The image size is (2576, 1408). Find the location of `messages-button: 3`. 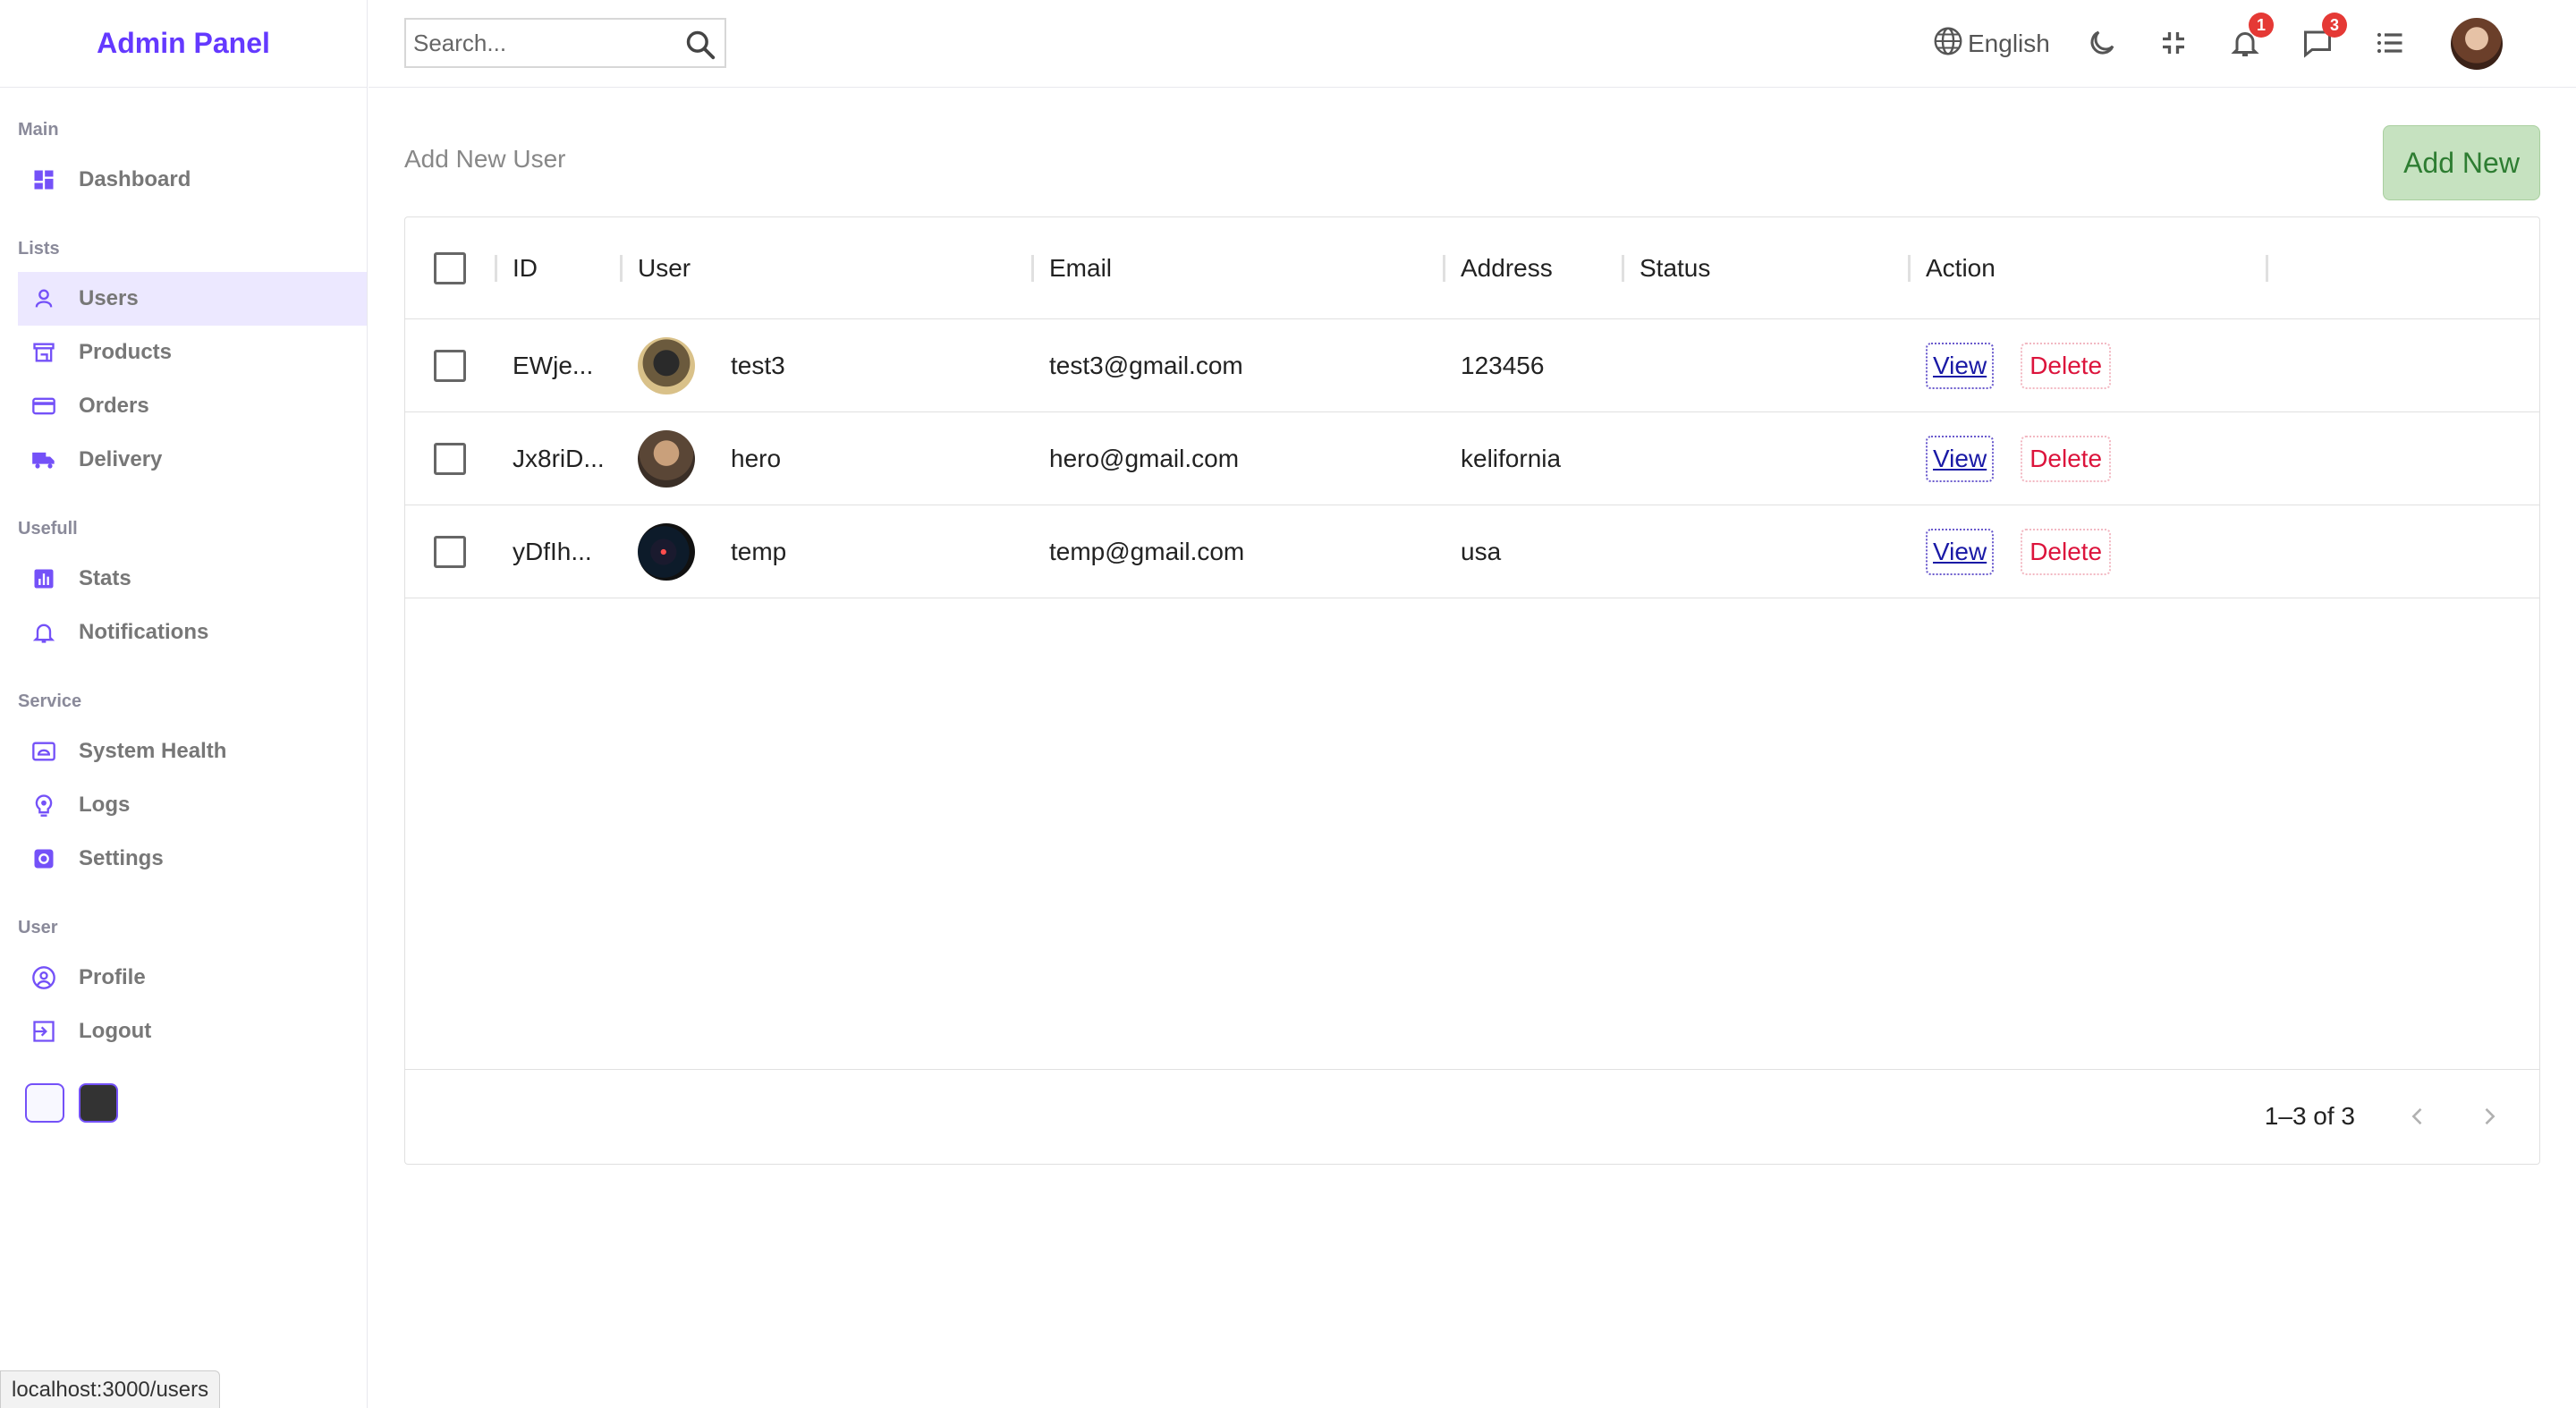

messages-button: 3 is located at coordinates (2324, 38).